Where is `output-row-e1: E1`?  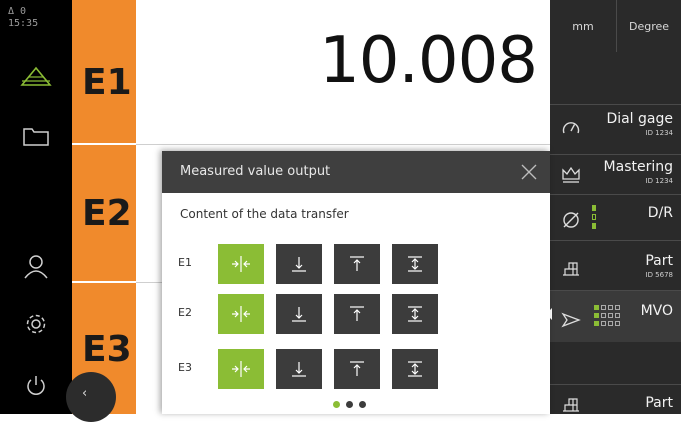 output-row-e1: E1 is located at coordinates (356, 264).